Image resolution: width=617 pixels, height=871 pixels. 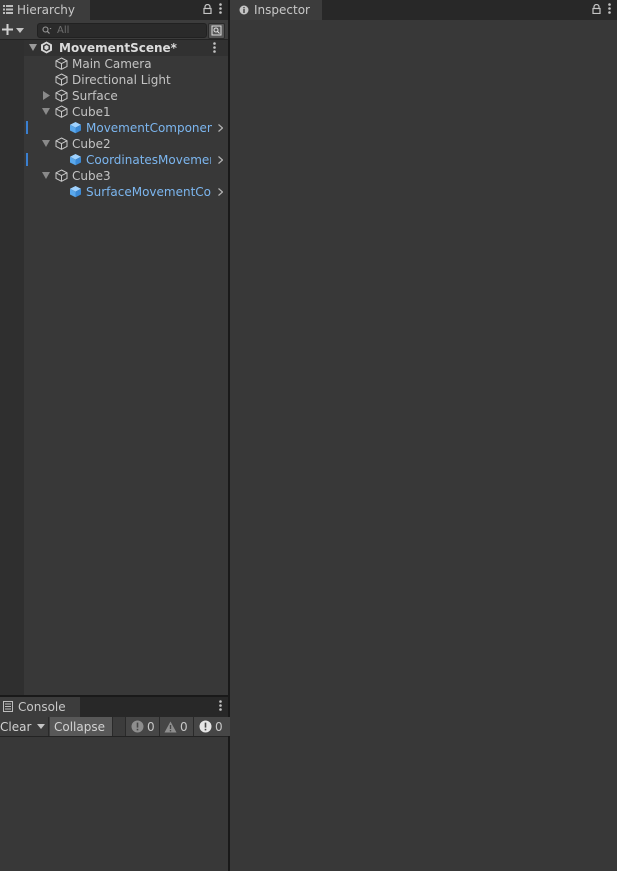 I want to click on clear-options-dropdown, so click(x=41, y=726).